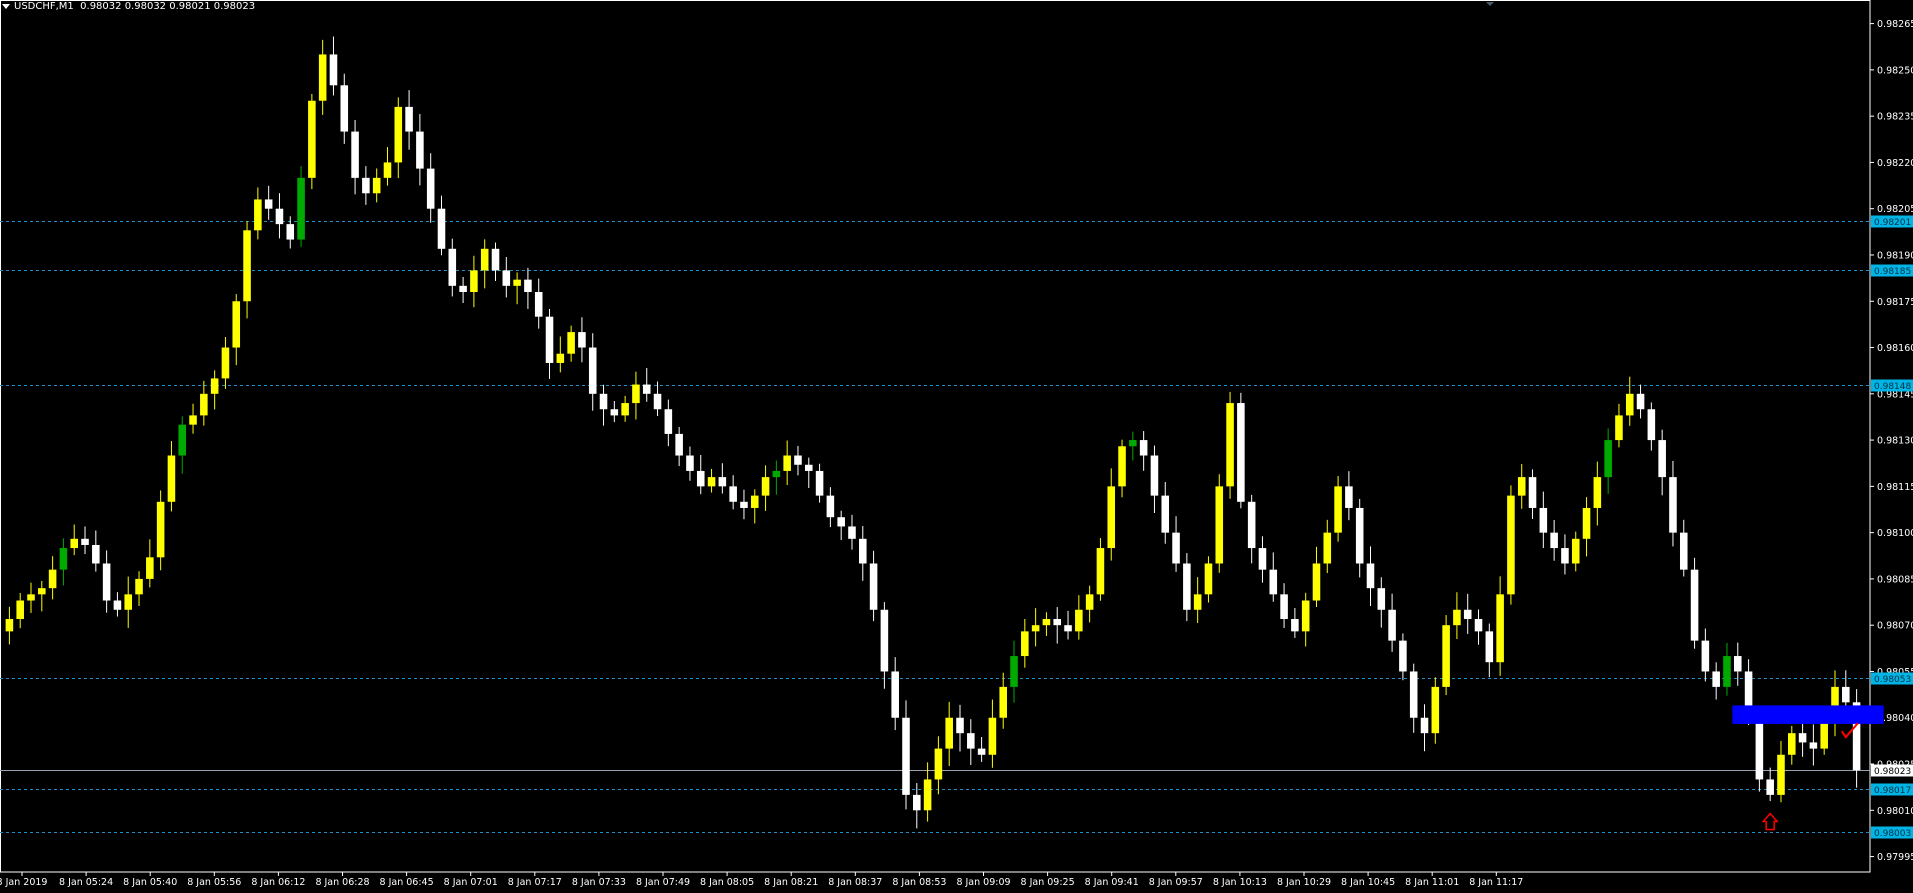 Image resolution: width=1913 pixels, height=893 pixels. What do you see at coordinates (1895, 255) in the screenshot?
I see `y-tick-label: 0.98190` at bounding box center [1895, 255].